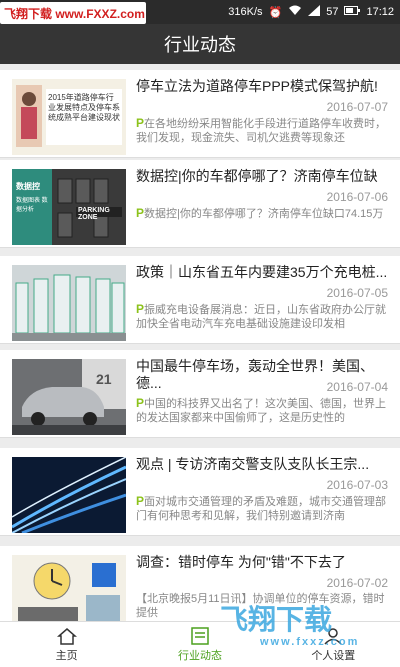 The height and width of the screenshot is (667, 400). What do you see at coordinates (73, 13) in the screenshot?
I see `watermark-top: 飞翔下载 www.FXXZ.com` at bounding box center [73, 13].